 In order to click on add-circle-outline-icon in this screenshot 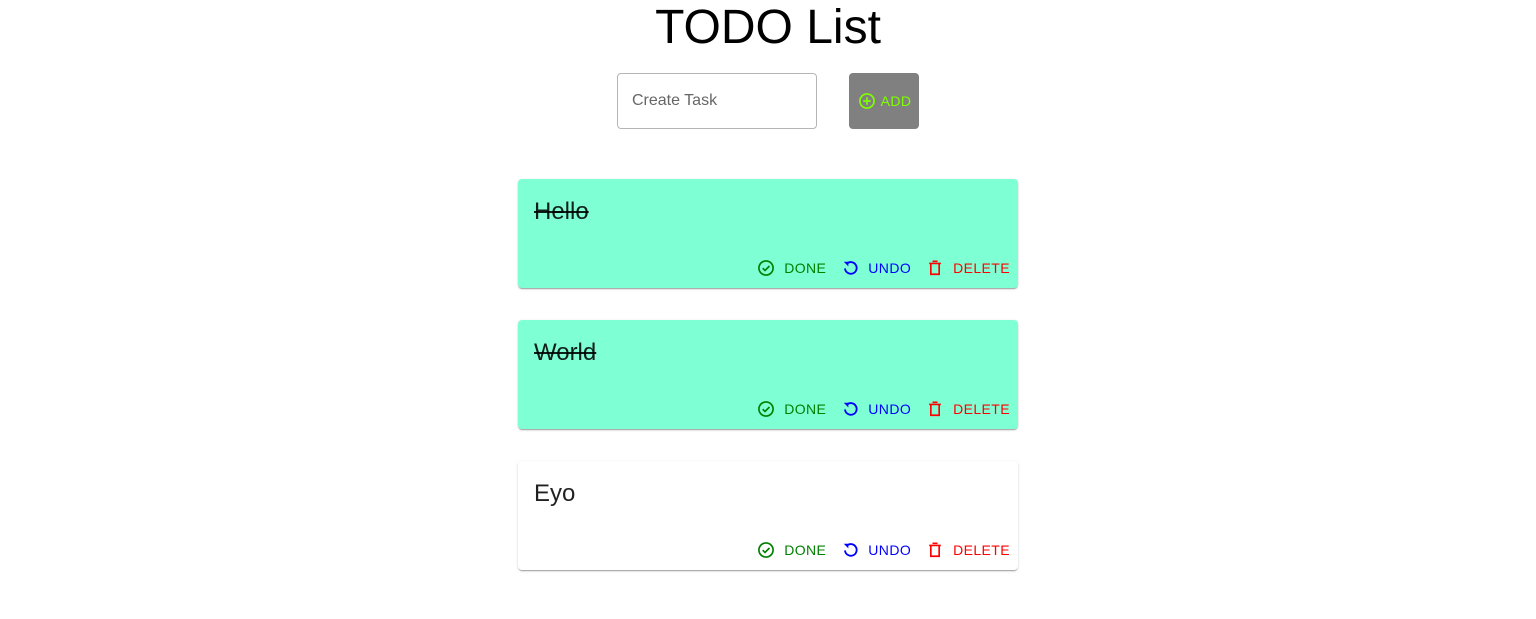, I will do `click(866, 101)`.